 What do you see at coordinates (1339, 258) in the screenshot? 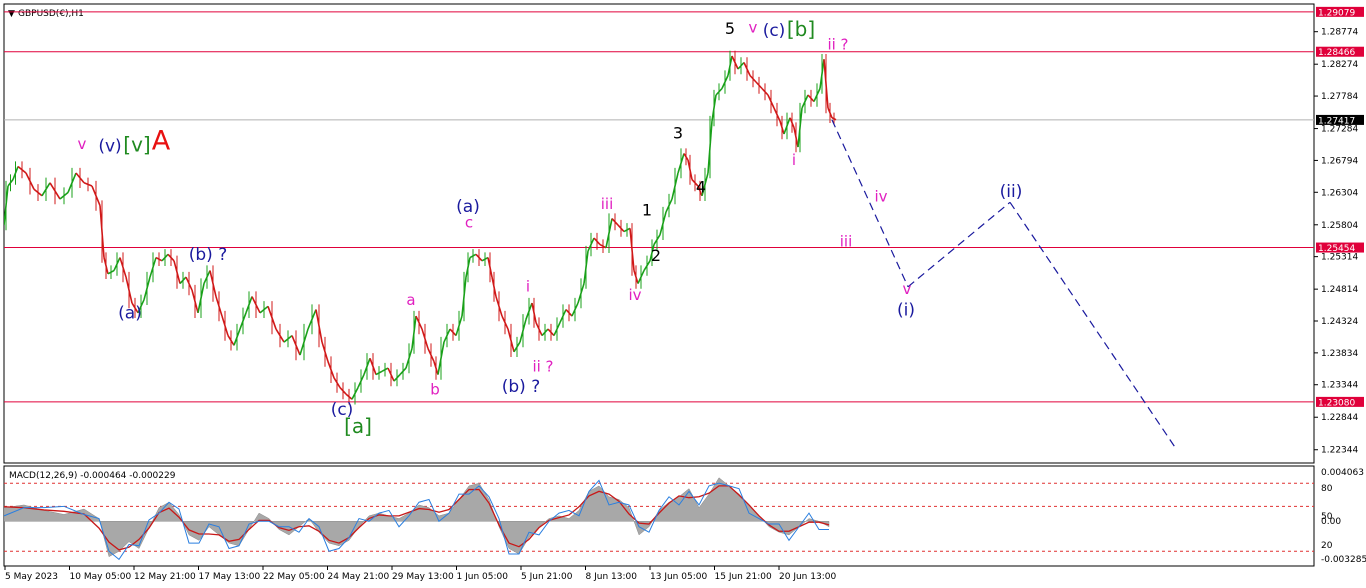
I see `y-tick-label: 1.25314` at bounding box center [1339, 258].